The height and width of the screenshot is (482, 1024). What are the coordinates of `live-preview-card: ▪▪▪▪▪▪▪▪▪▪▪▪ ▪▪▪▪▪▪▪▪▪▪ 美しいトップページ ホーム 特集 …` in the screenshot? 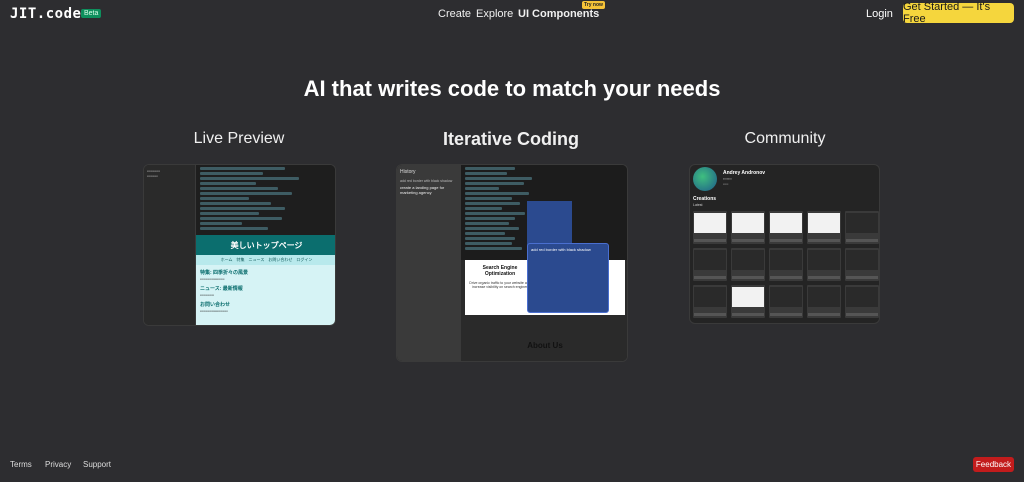 It's located at (239, 245).